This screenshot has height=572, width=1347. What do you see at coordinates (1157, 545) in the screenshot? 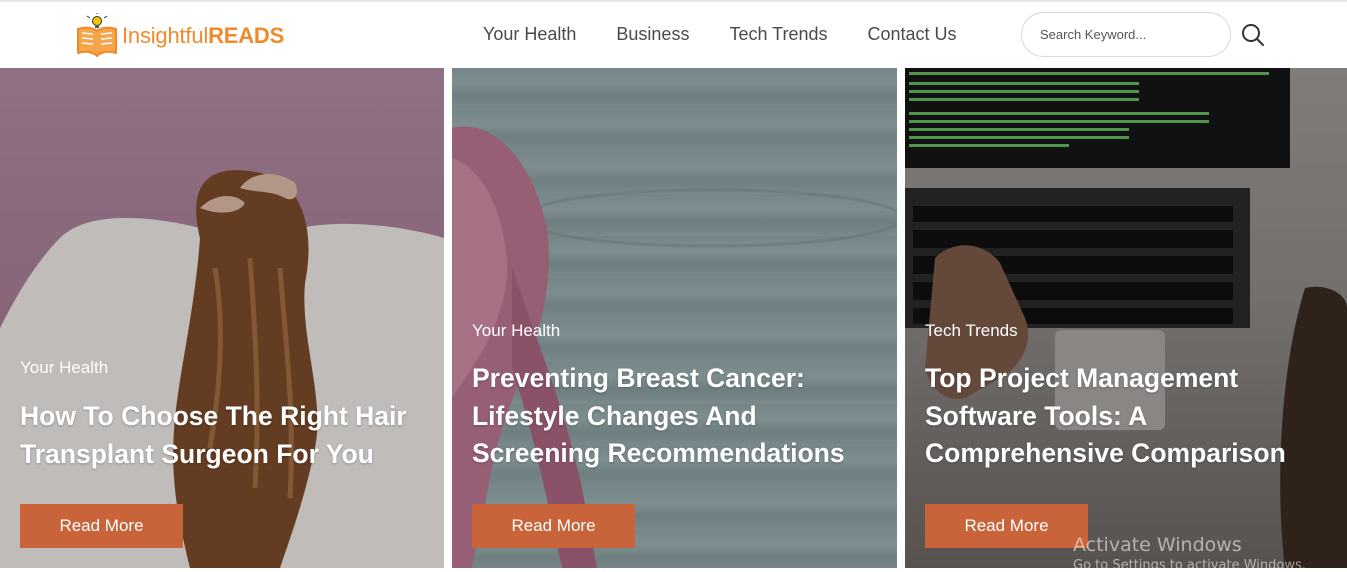
I see `watermark-title: Activate Windows` at bounding box center [1157, 545].